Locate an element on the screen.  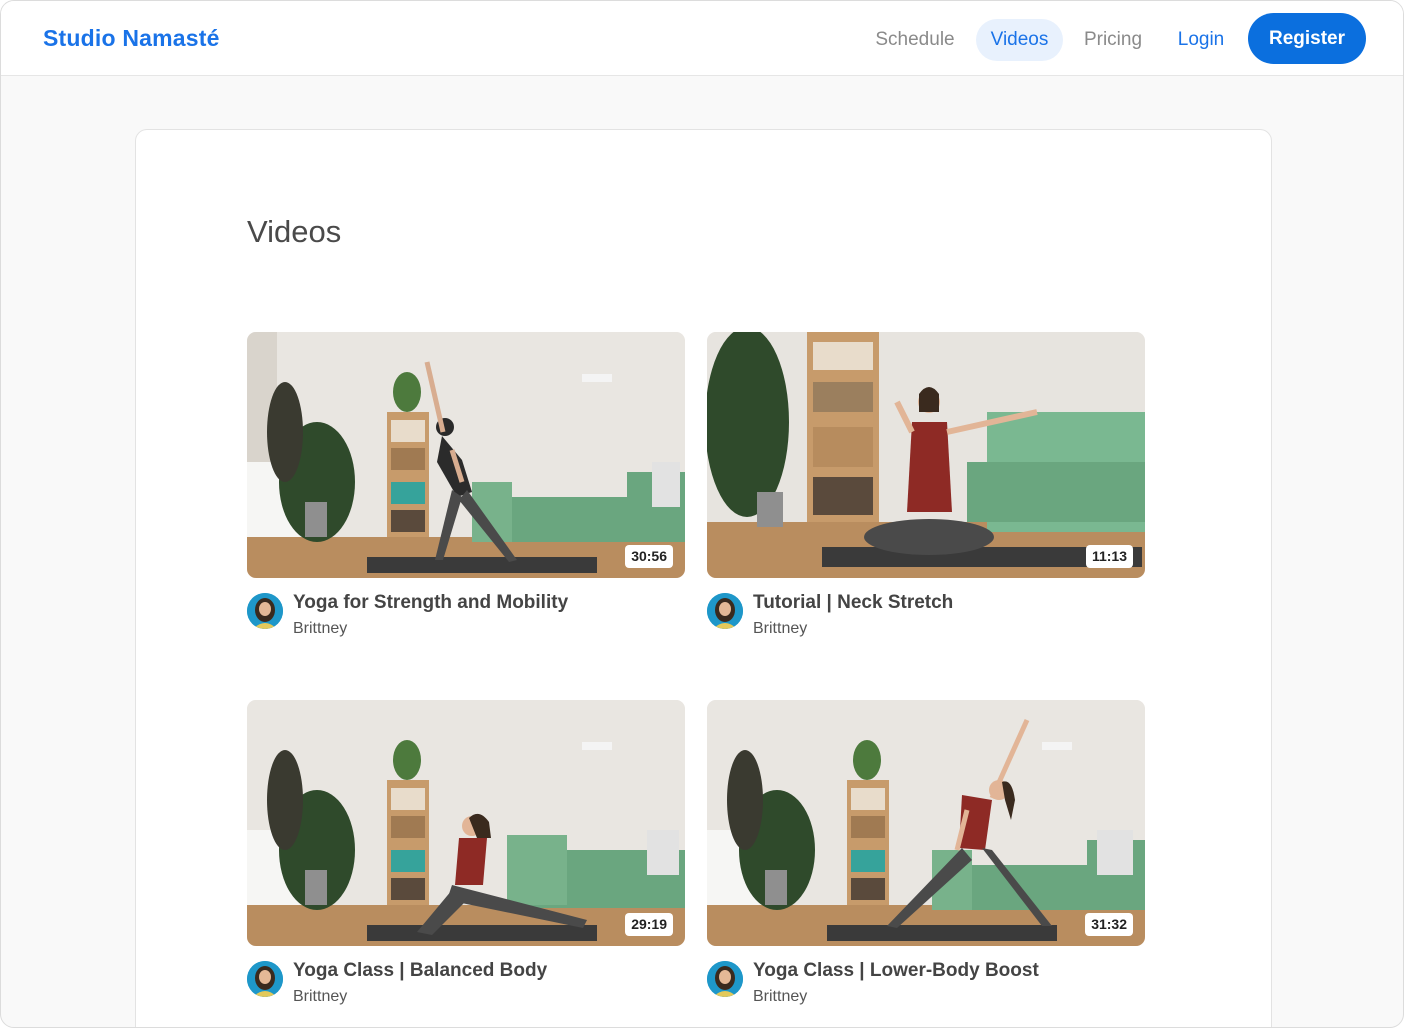
video-thumbnail: 30:56 is located at coordinates (466, 455).